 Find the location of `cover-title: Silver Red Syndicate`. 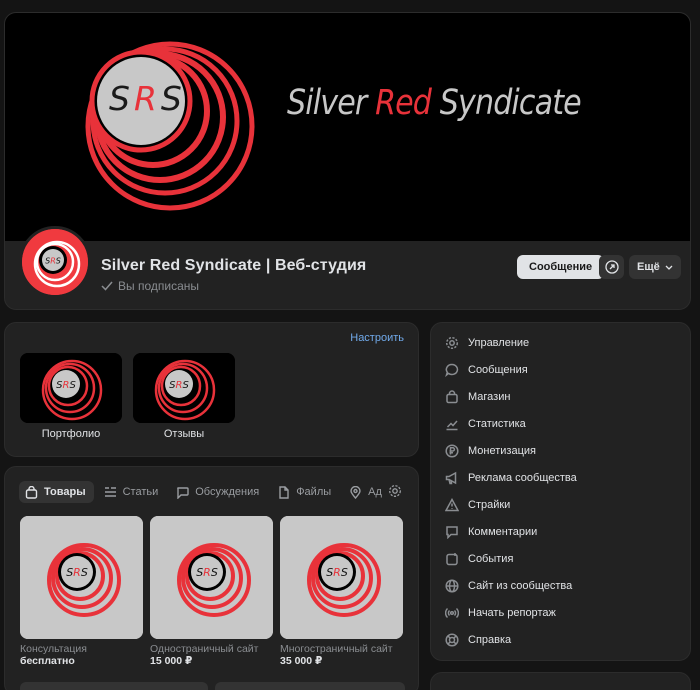

cover-title: Silver Red Syndicate is located at coordinates (434, 103).